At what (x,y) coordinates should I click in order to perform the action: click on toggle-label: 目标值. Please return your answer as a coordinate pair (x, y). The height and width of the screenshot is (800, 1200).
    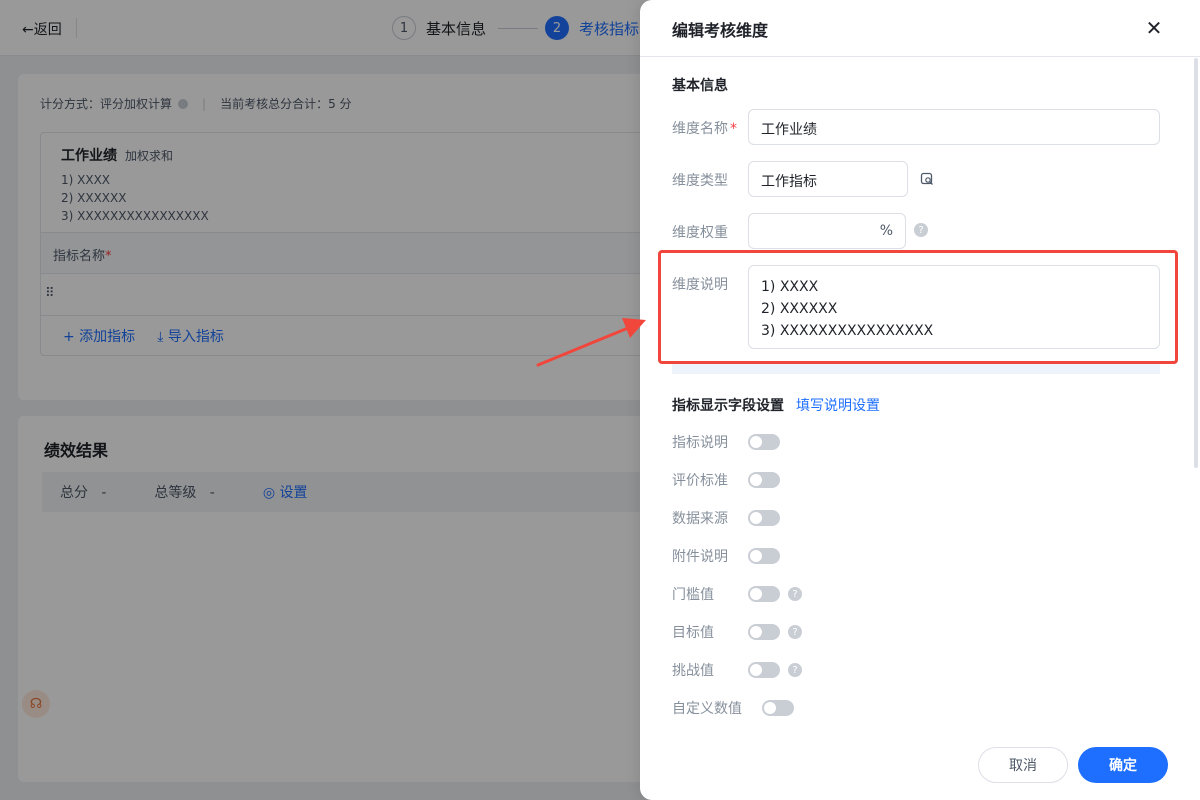
    Looking at the image, I should click on (693, 633).